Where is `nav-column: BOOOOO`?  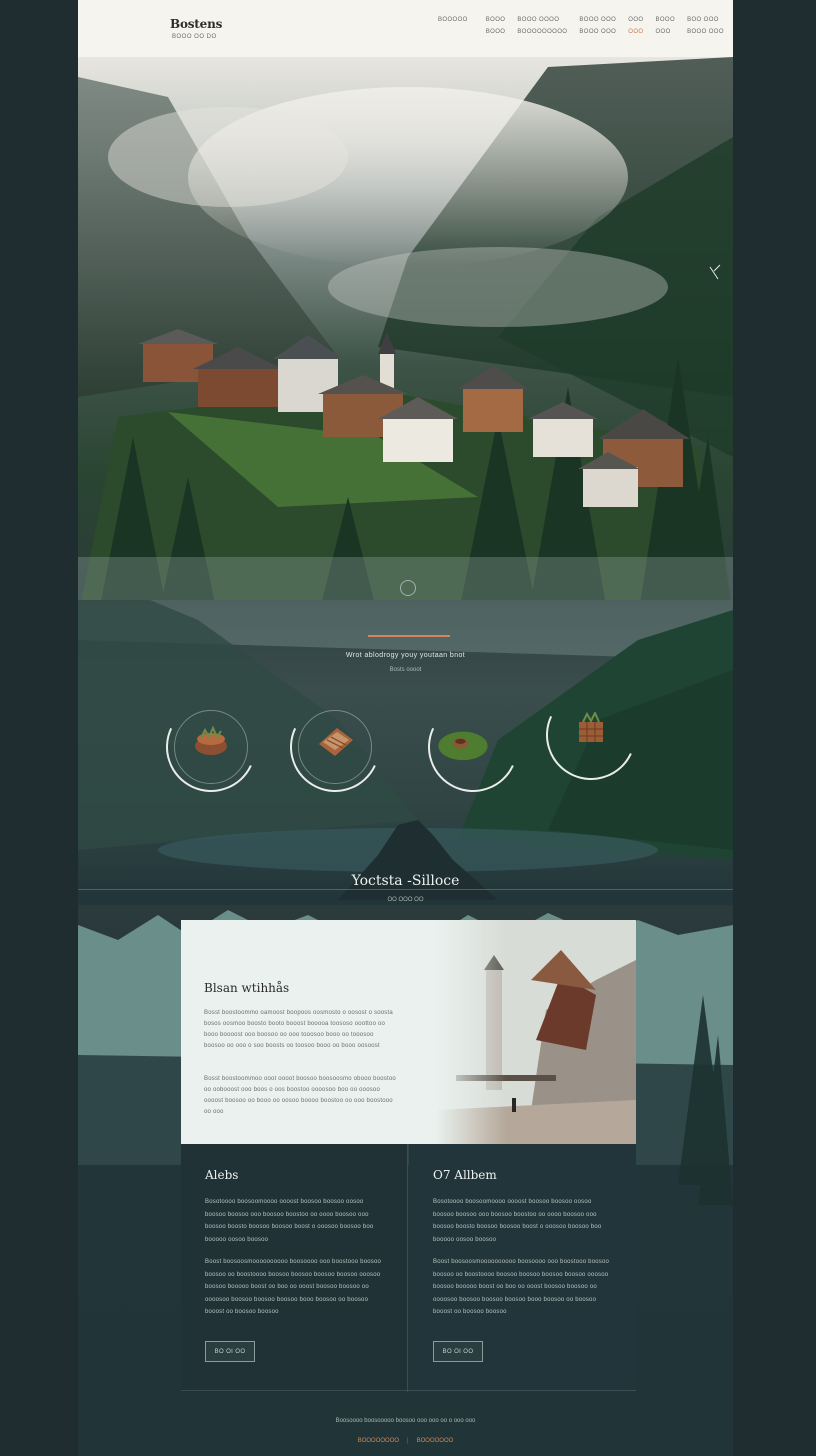
nav-column: BOOOOO is located at coordinates (453, 26).